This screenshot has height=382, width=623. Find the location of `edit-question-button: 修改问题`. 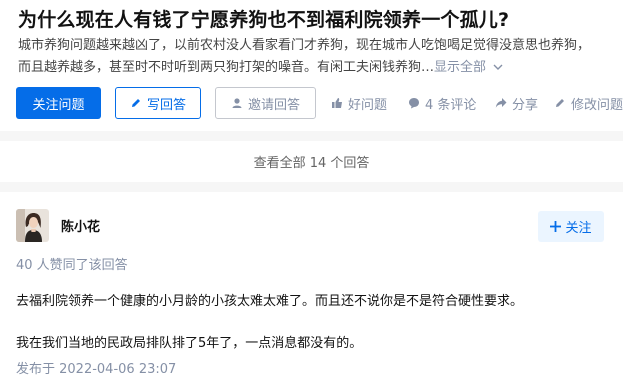

edit-question-button: 修改问题 is located at coordinates (588, 103).